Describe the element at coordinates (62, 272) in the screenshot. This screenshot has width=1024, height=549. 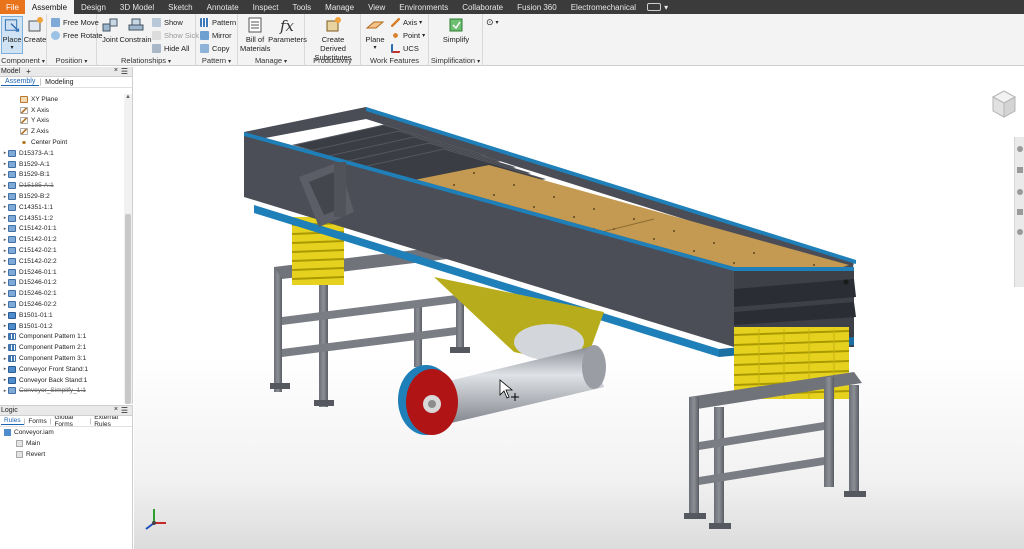
I see `browser-node: ▸ D15246-01:1` at that location.